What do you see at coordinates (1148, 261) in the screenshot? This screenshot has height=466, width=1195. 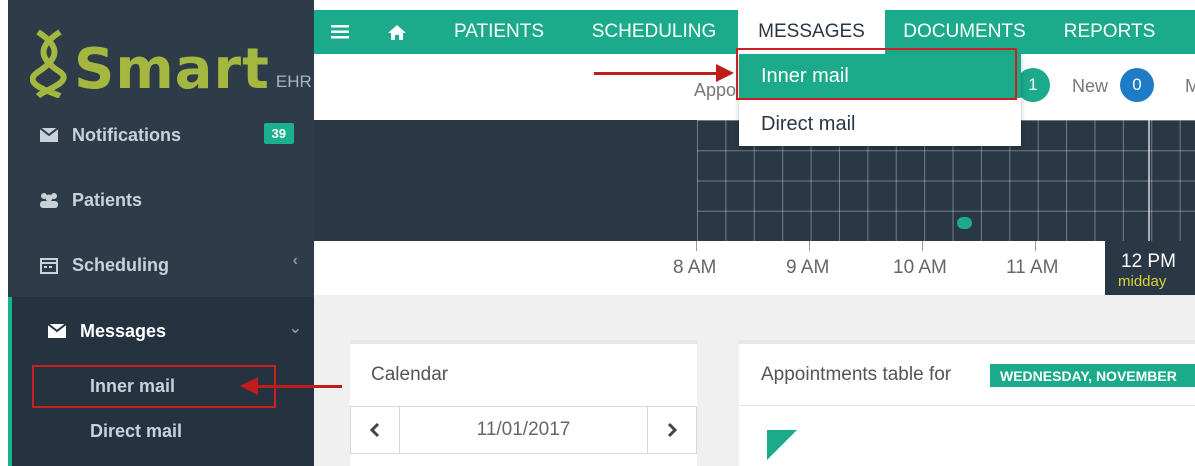 I see `noon-time: 12 PM` at bounding box center [1148, 261].